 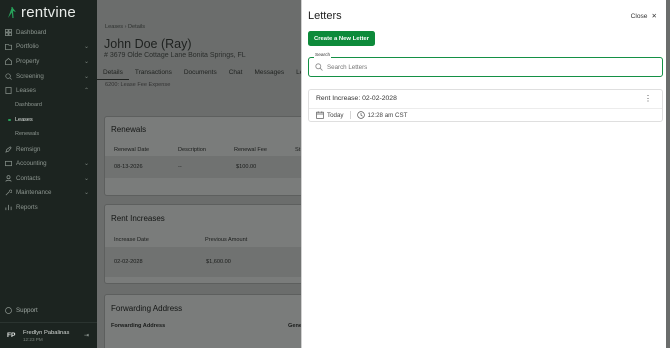 What do you see at coordinates (236, 74) in the screenshot?
I see `tab-chat: Chat` at bounding box center [236, 74].